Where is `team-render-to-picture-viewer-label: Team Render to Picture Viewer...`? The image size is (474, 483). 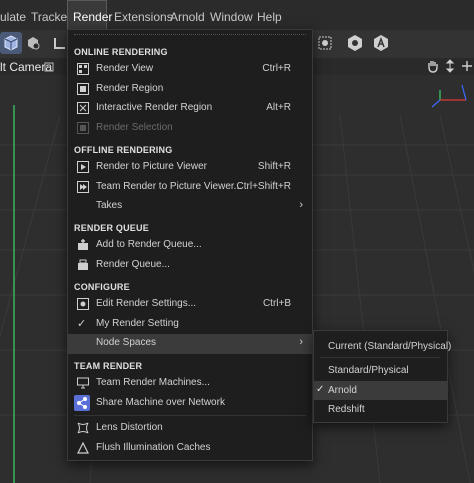 team-render-to-picture-viewer-label: Team Render to Picture Viewer... is located at coordinates (169, 186).